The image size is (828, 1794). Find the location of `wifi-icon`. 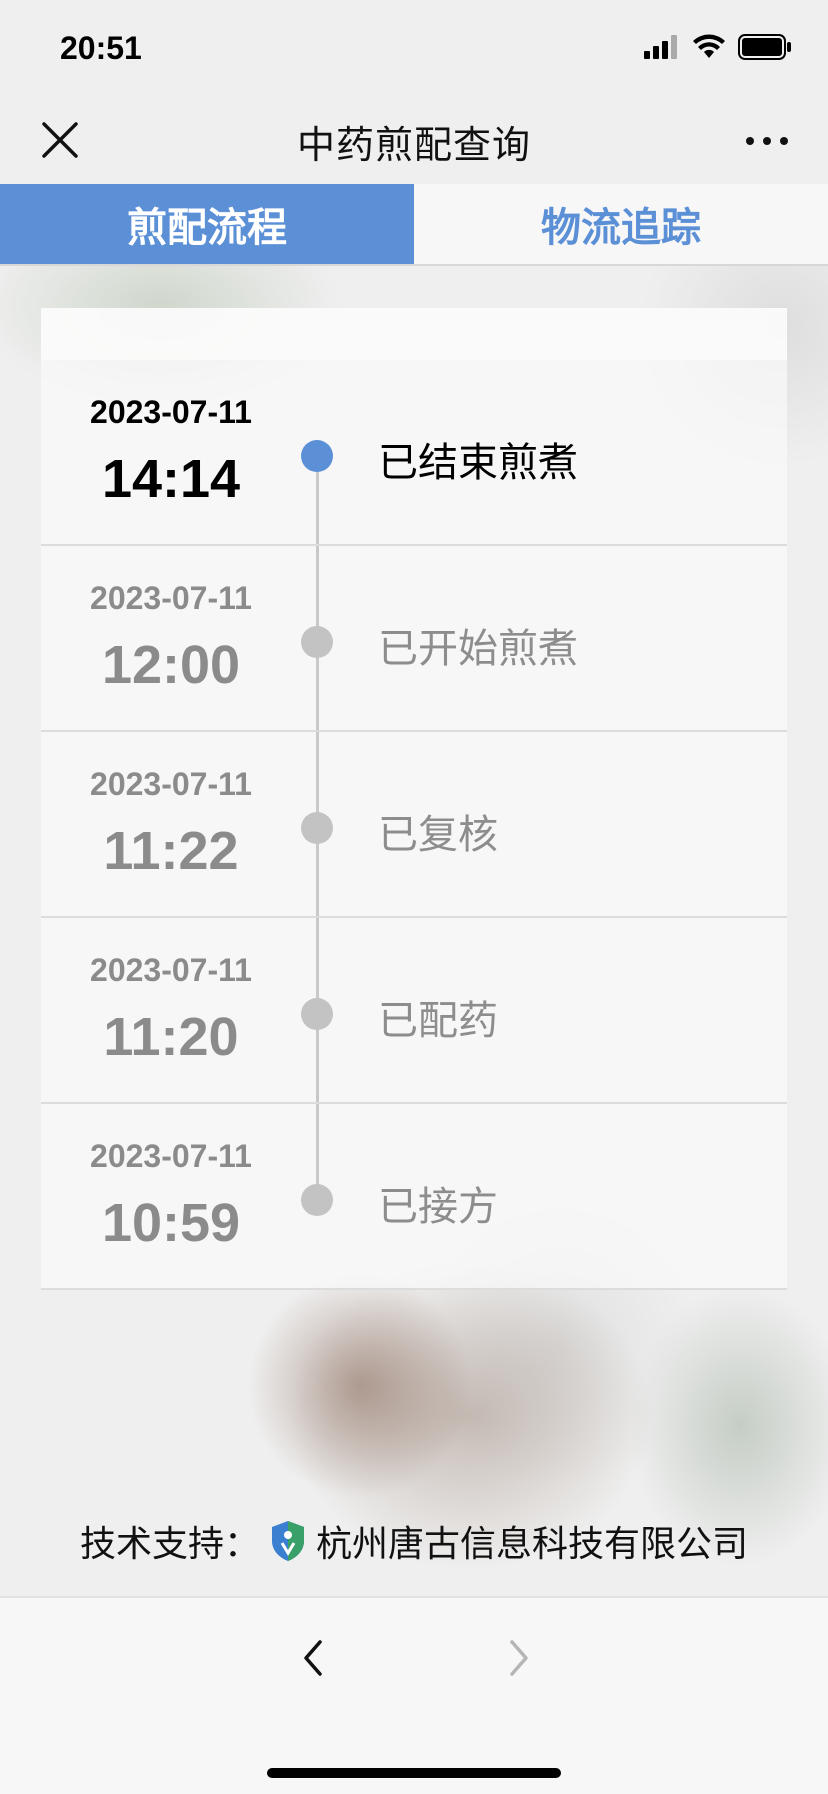

wifi-icon is located at coordinates (709, 46).